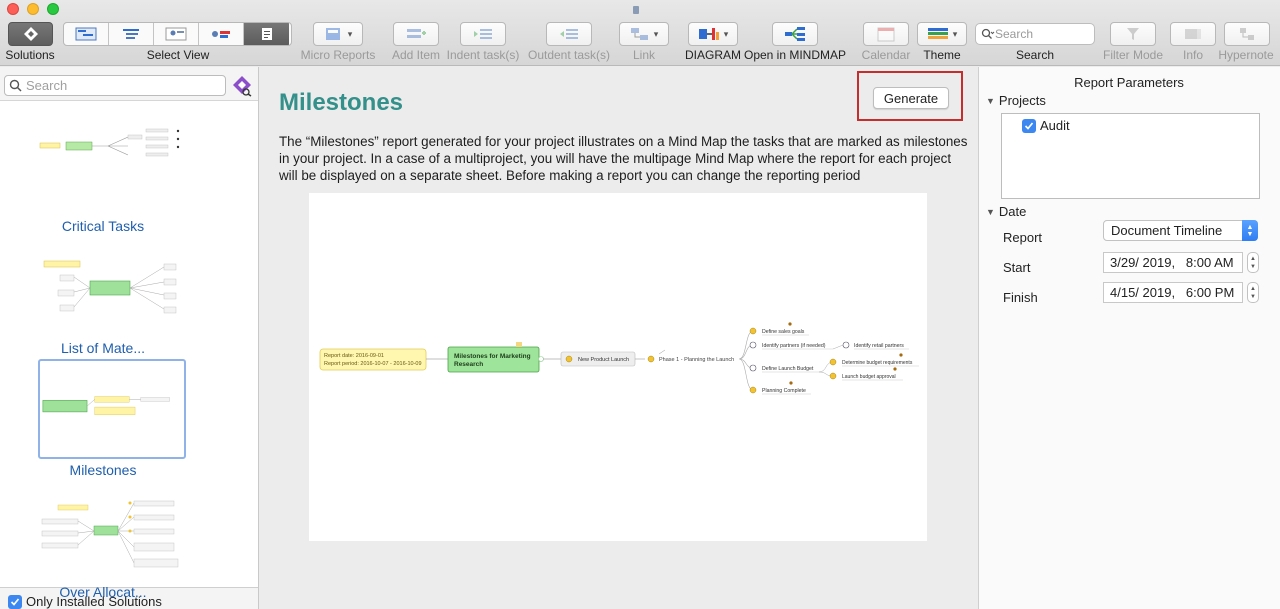  I want to click on task-6-text: Launch budget approval, so click(869, 377).